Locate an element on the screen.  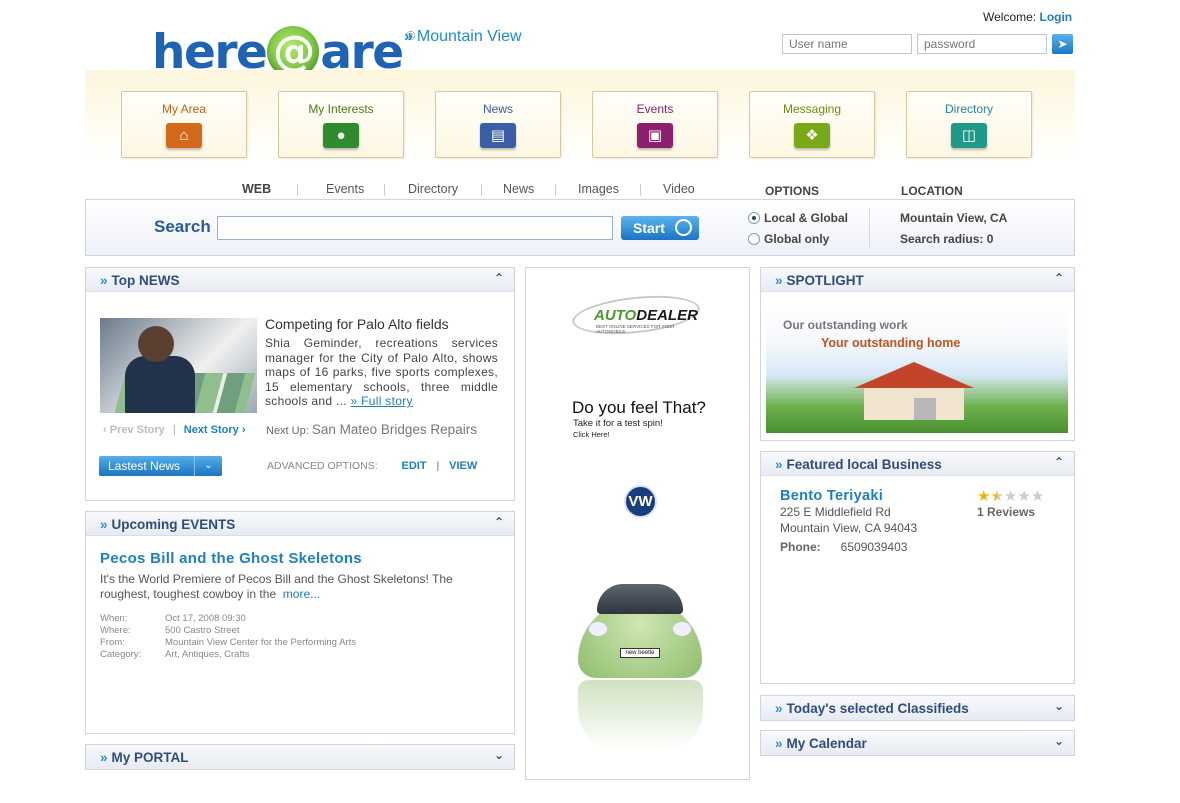
edit-link: EDIT is located at coordinates (414, 466).